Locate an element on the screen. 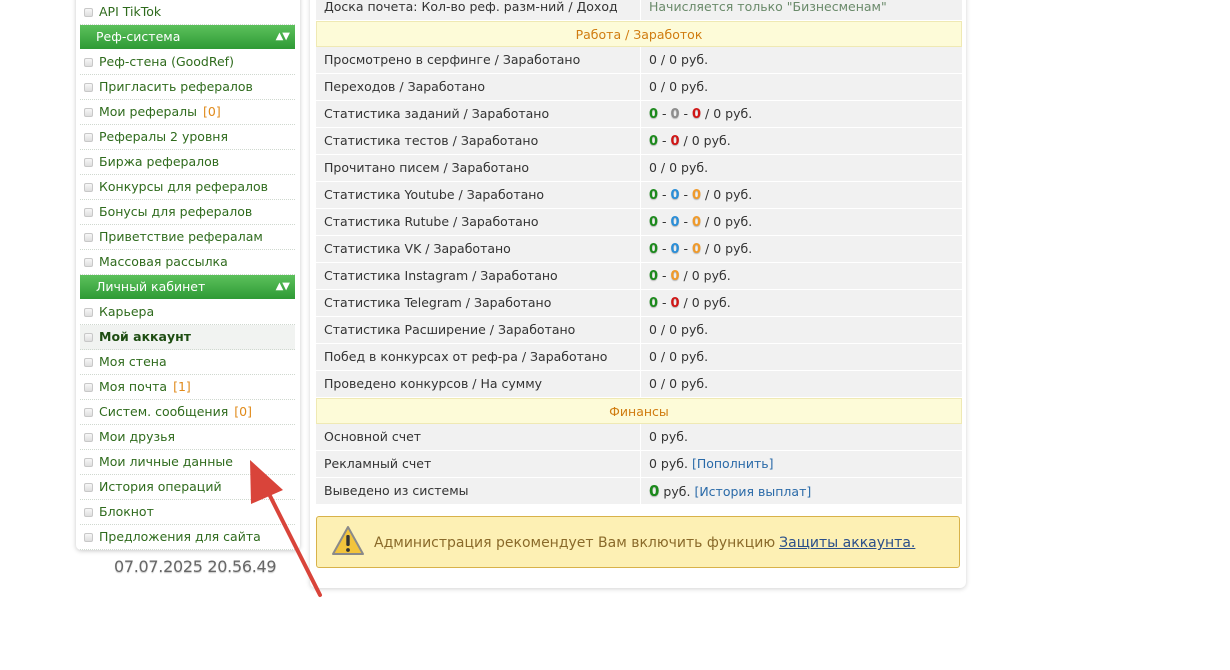 This screenshot has height=670, width=1230. sidebar-section-header: Реф-система ▲▼ is located at coordinates (187, 37).